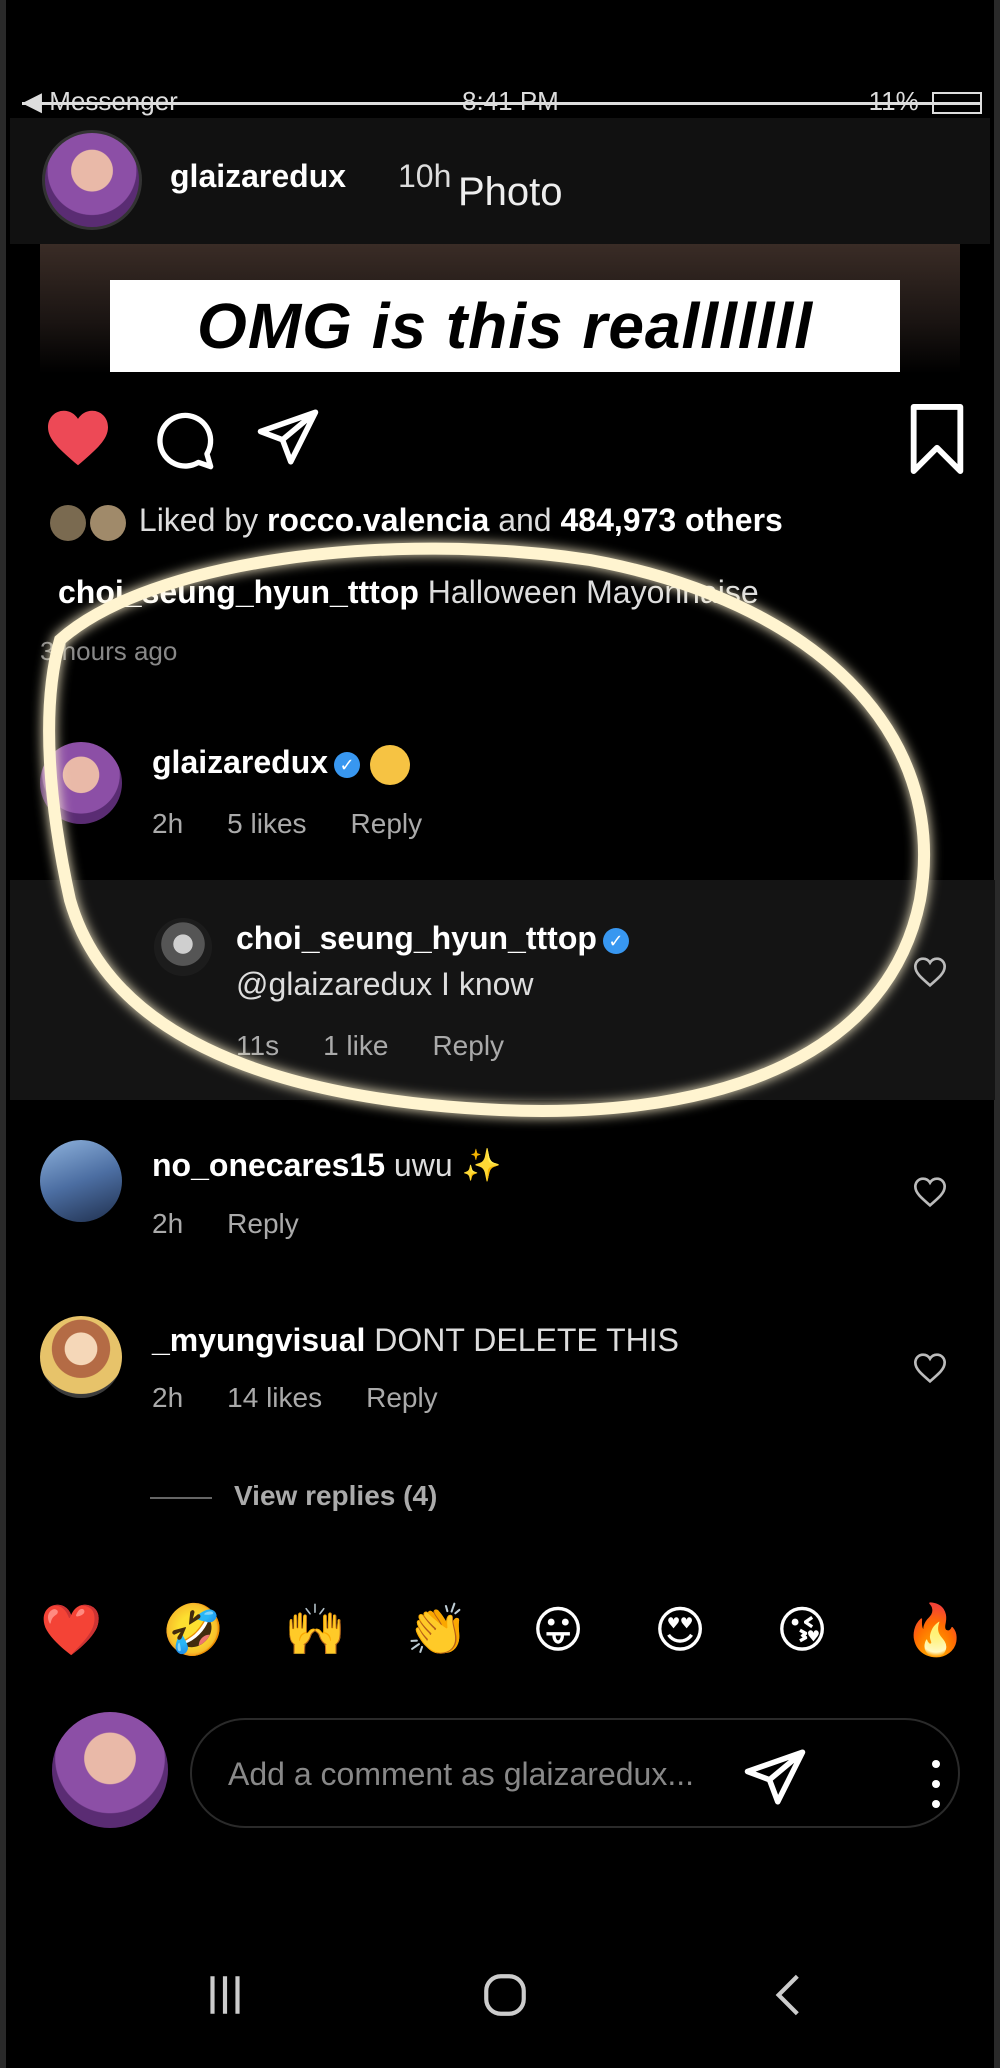  I want to click on likes-prefix: Liked by, so click(202, 520).